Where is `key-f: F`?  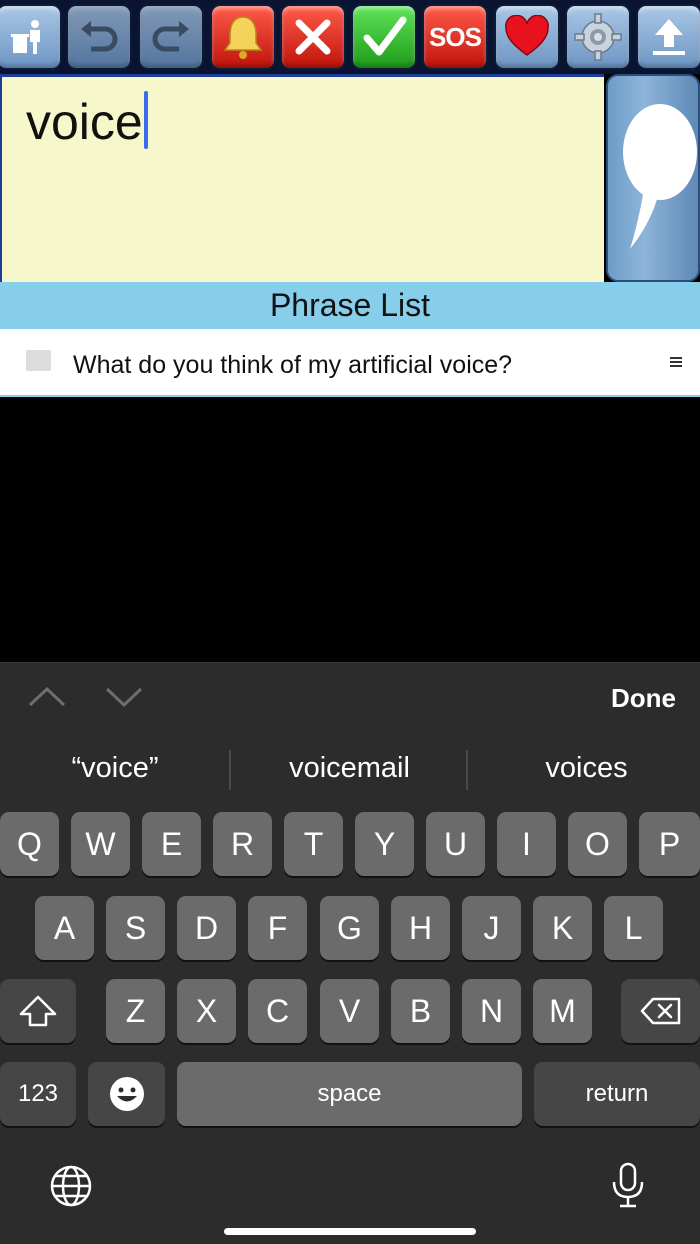
key-f: F is located at coordinates (277, 928).